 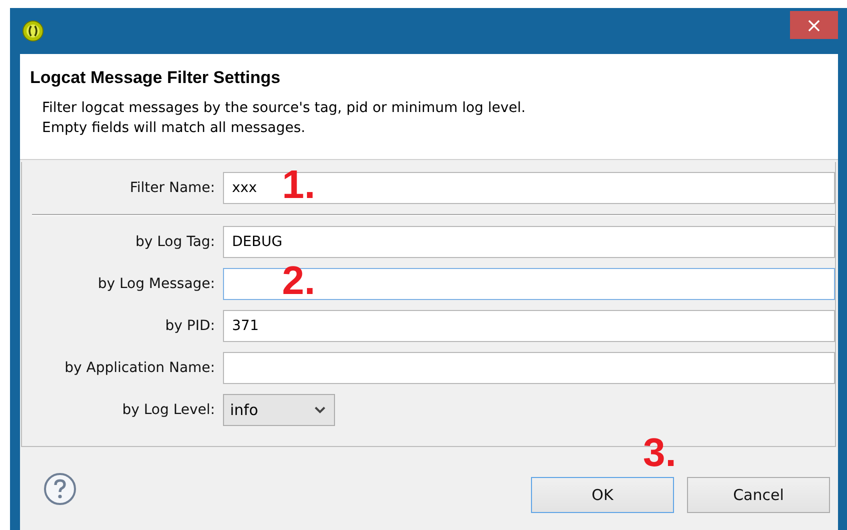 What do you see at coordinates (279, 410) in the screenshot?
I see `log-level-dropdown: info` at bounding box center [279, 410].